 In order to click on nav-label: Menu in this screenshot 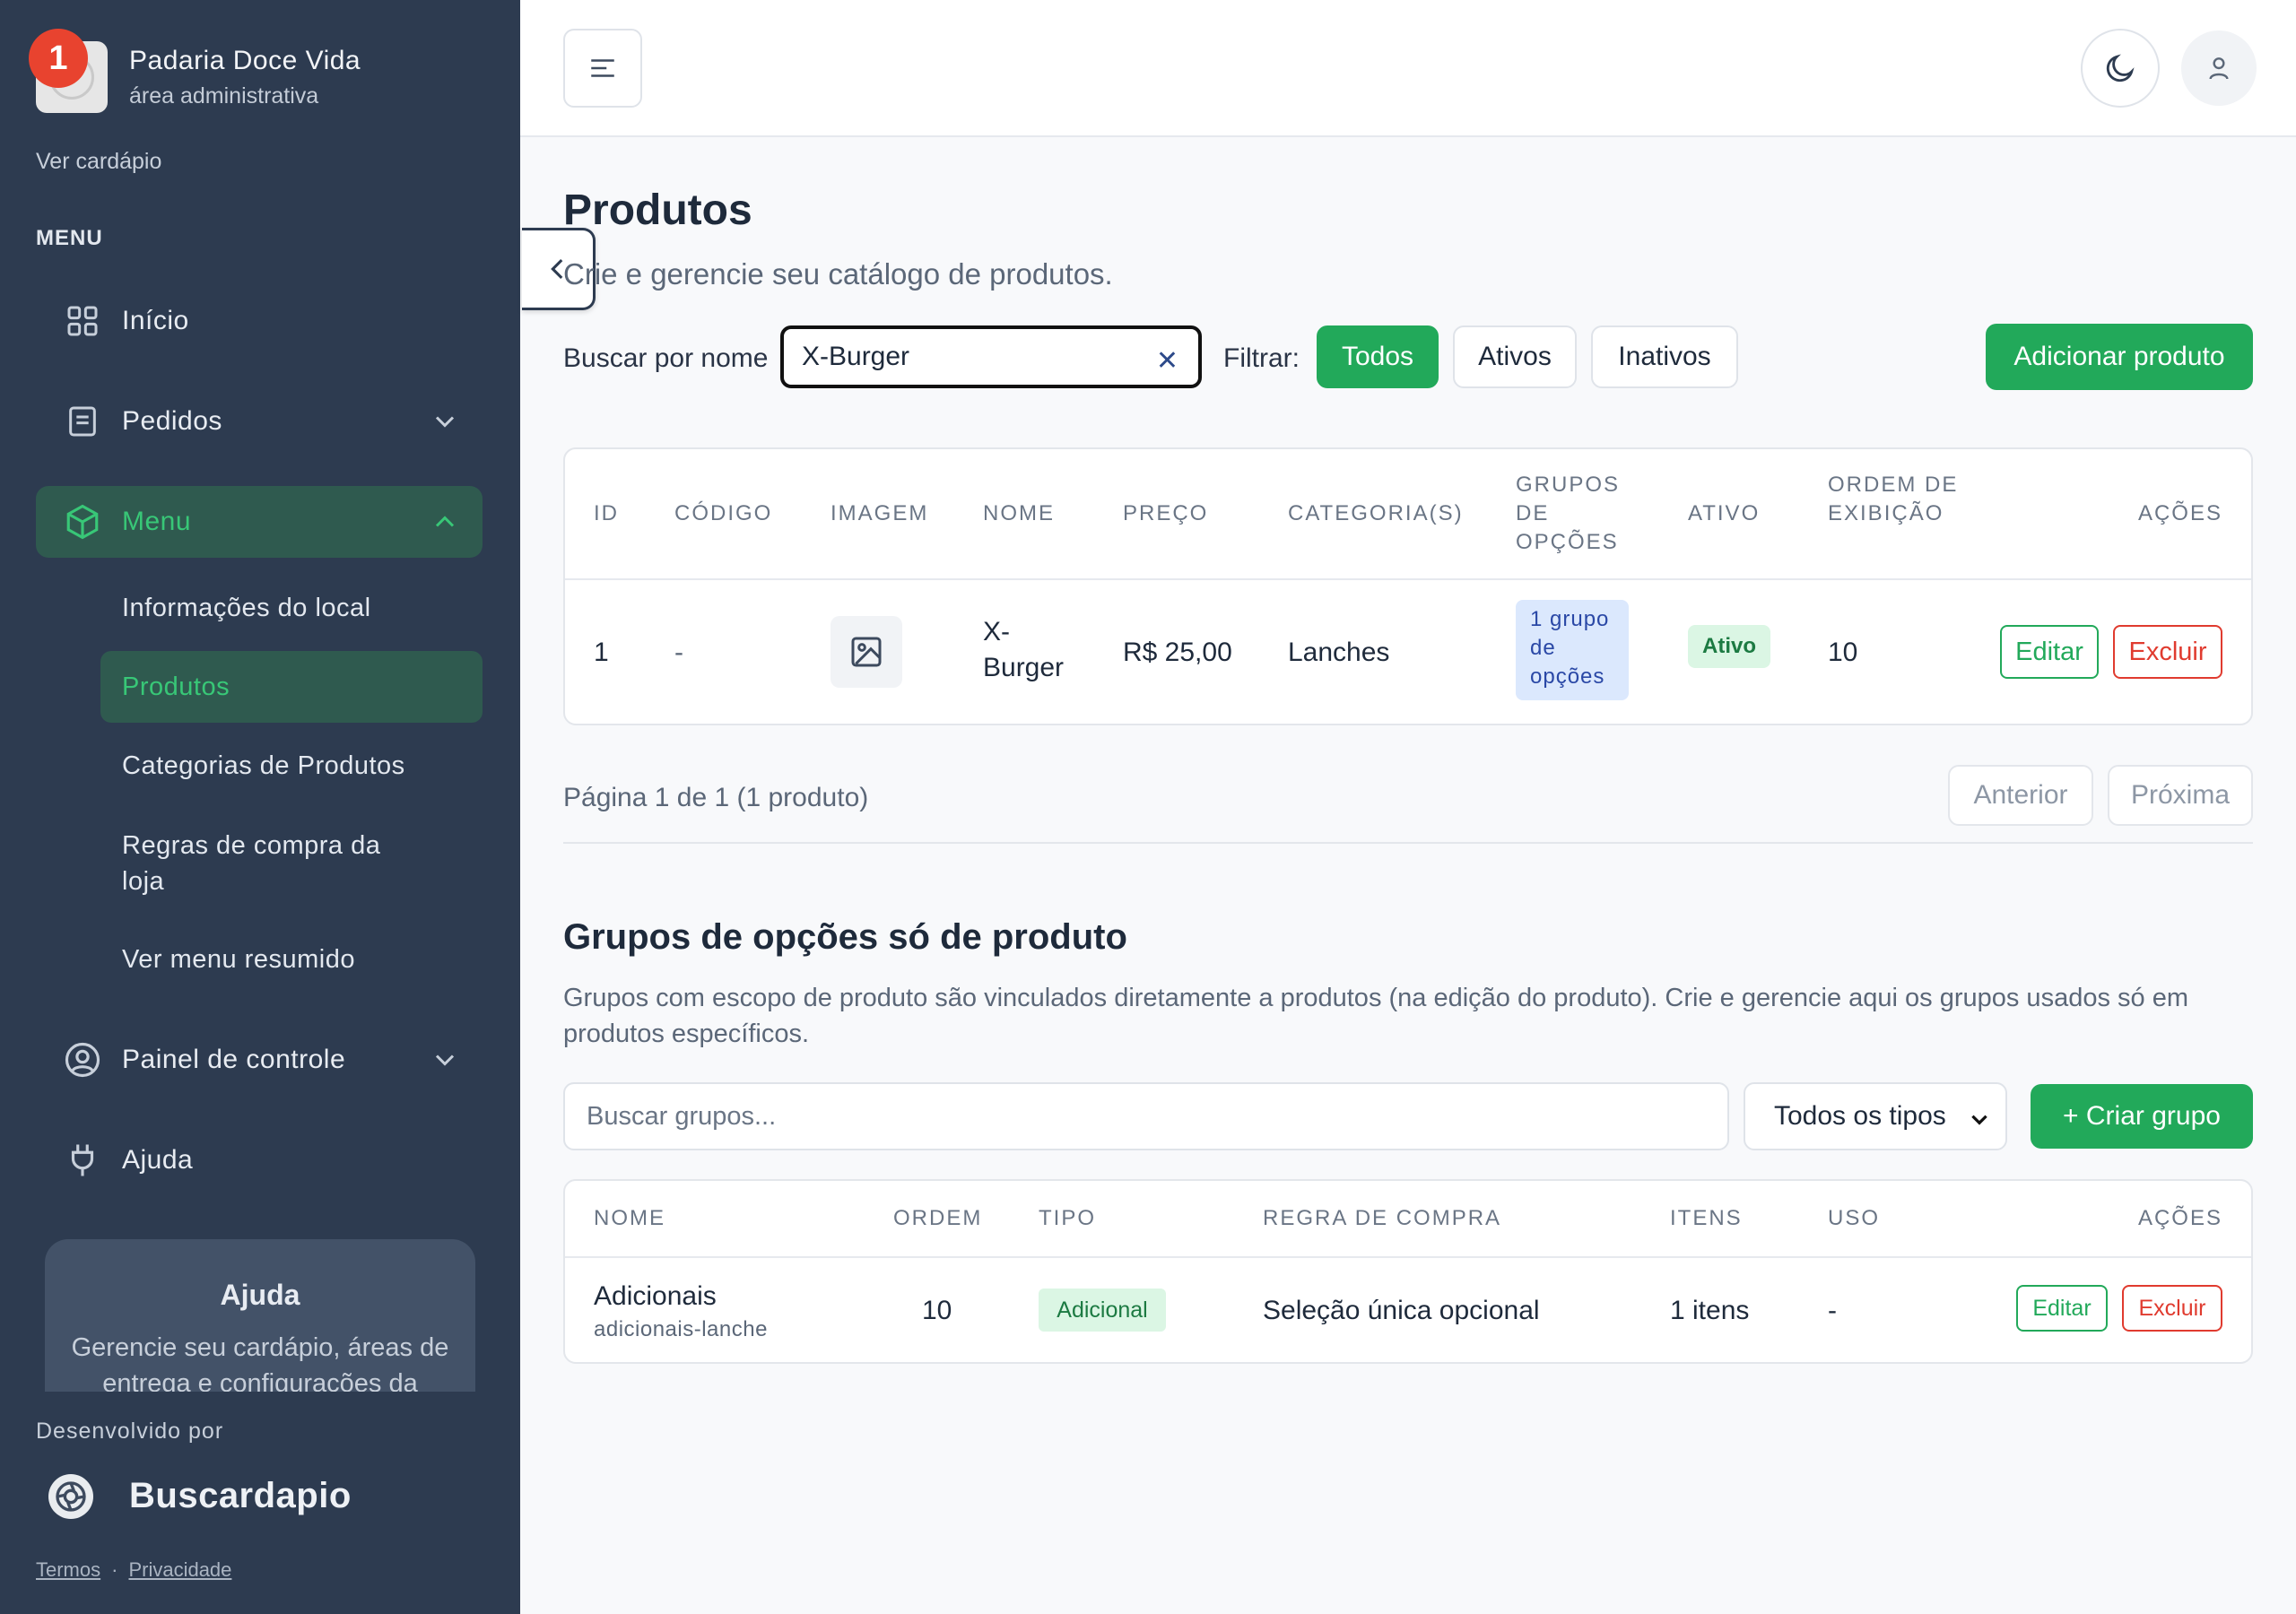, I will do `click(157, 521)`.